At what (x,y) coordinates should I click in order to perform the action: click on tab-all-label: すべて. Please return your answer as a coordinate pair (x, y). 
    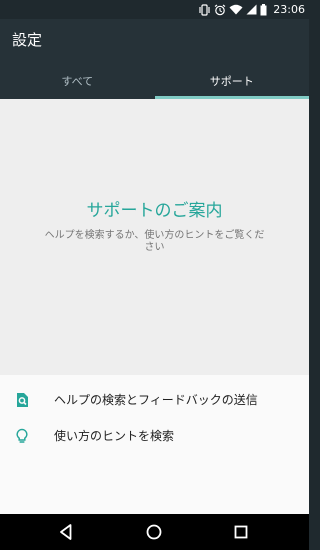
    Looking at the image, I should click on (77, 81).